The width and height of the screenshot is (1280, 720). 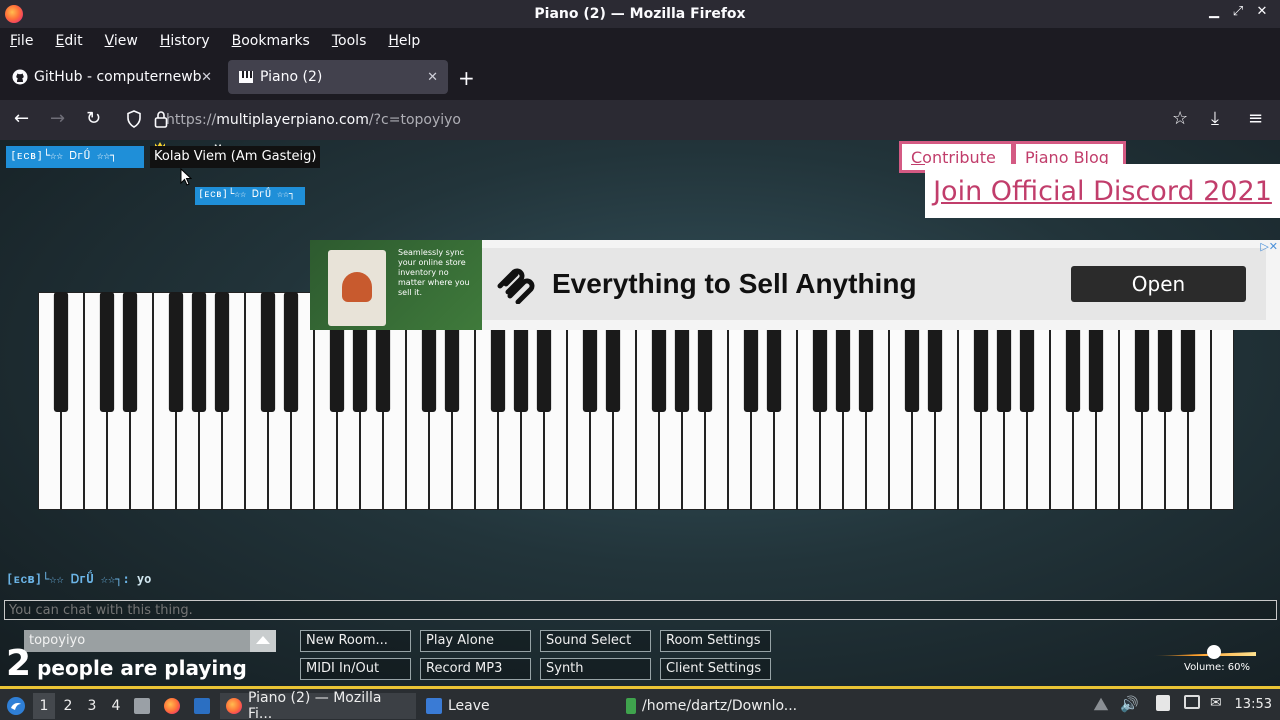 I want to click on synth-button: Synth, so click(x=595, y=669).